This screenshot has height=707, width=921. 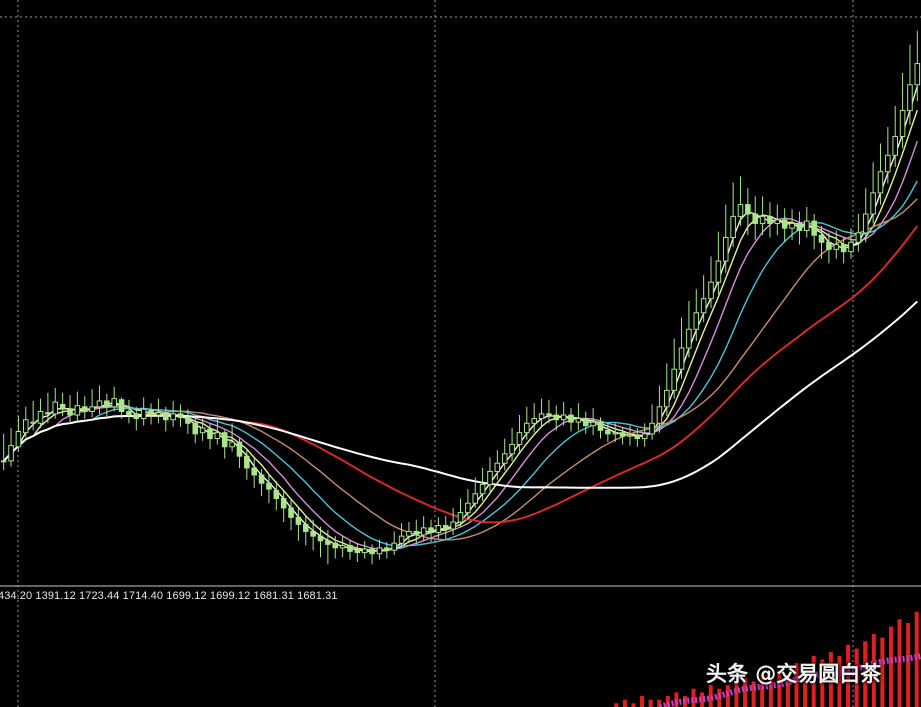 I want to click on watermark: 头条 @交易圆白茶, so click(x=794, y=674).